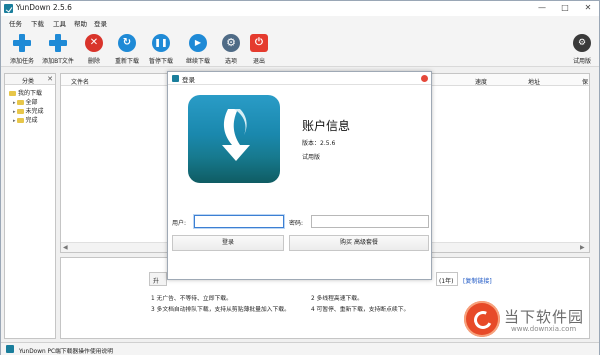 The width and height of the screenshot is (600, 355). What do you see at coordinates (370, 221) in the screenshot?
I see `password-input` at bounding box center [370, 221].